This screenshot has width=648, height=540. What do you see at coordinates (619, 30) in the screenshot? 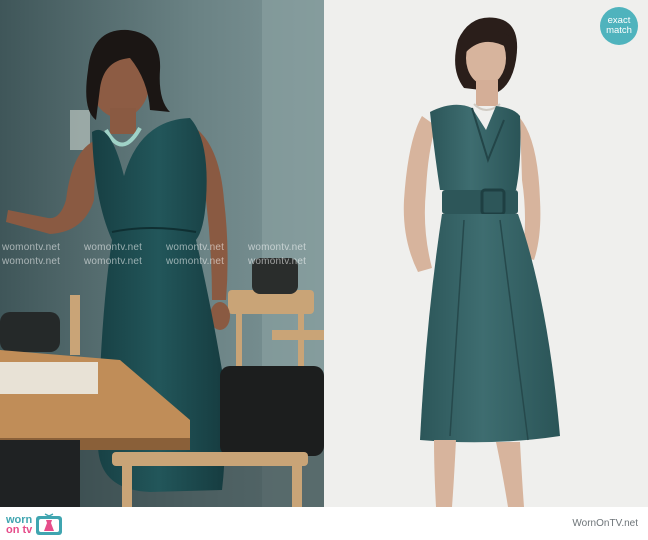
I see `badge-line-2: match` at bounding box center [619, 30].